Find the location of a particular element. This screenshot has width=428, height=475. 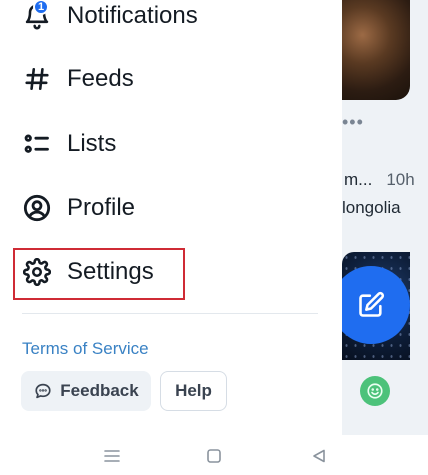

list-icon is located at coordinates (37, 144).